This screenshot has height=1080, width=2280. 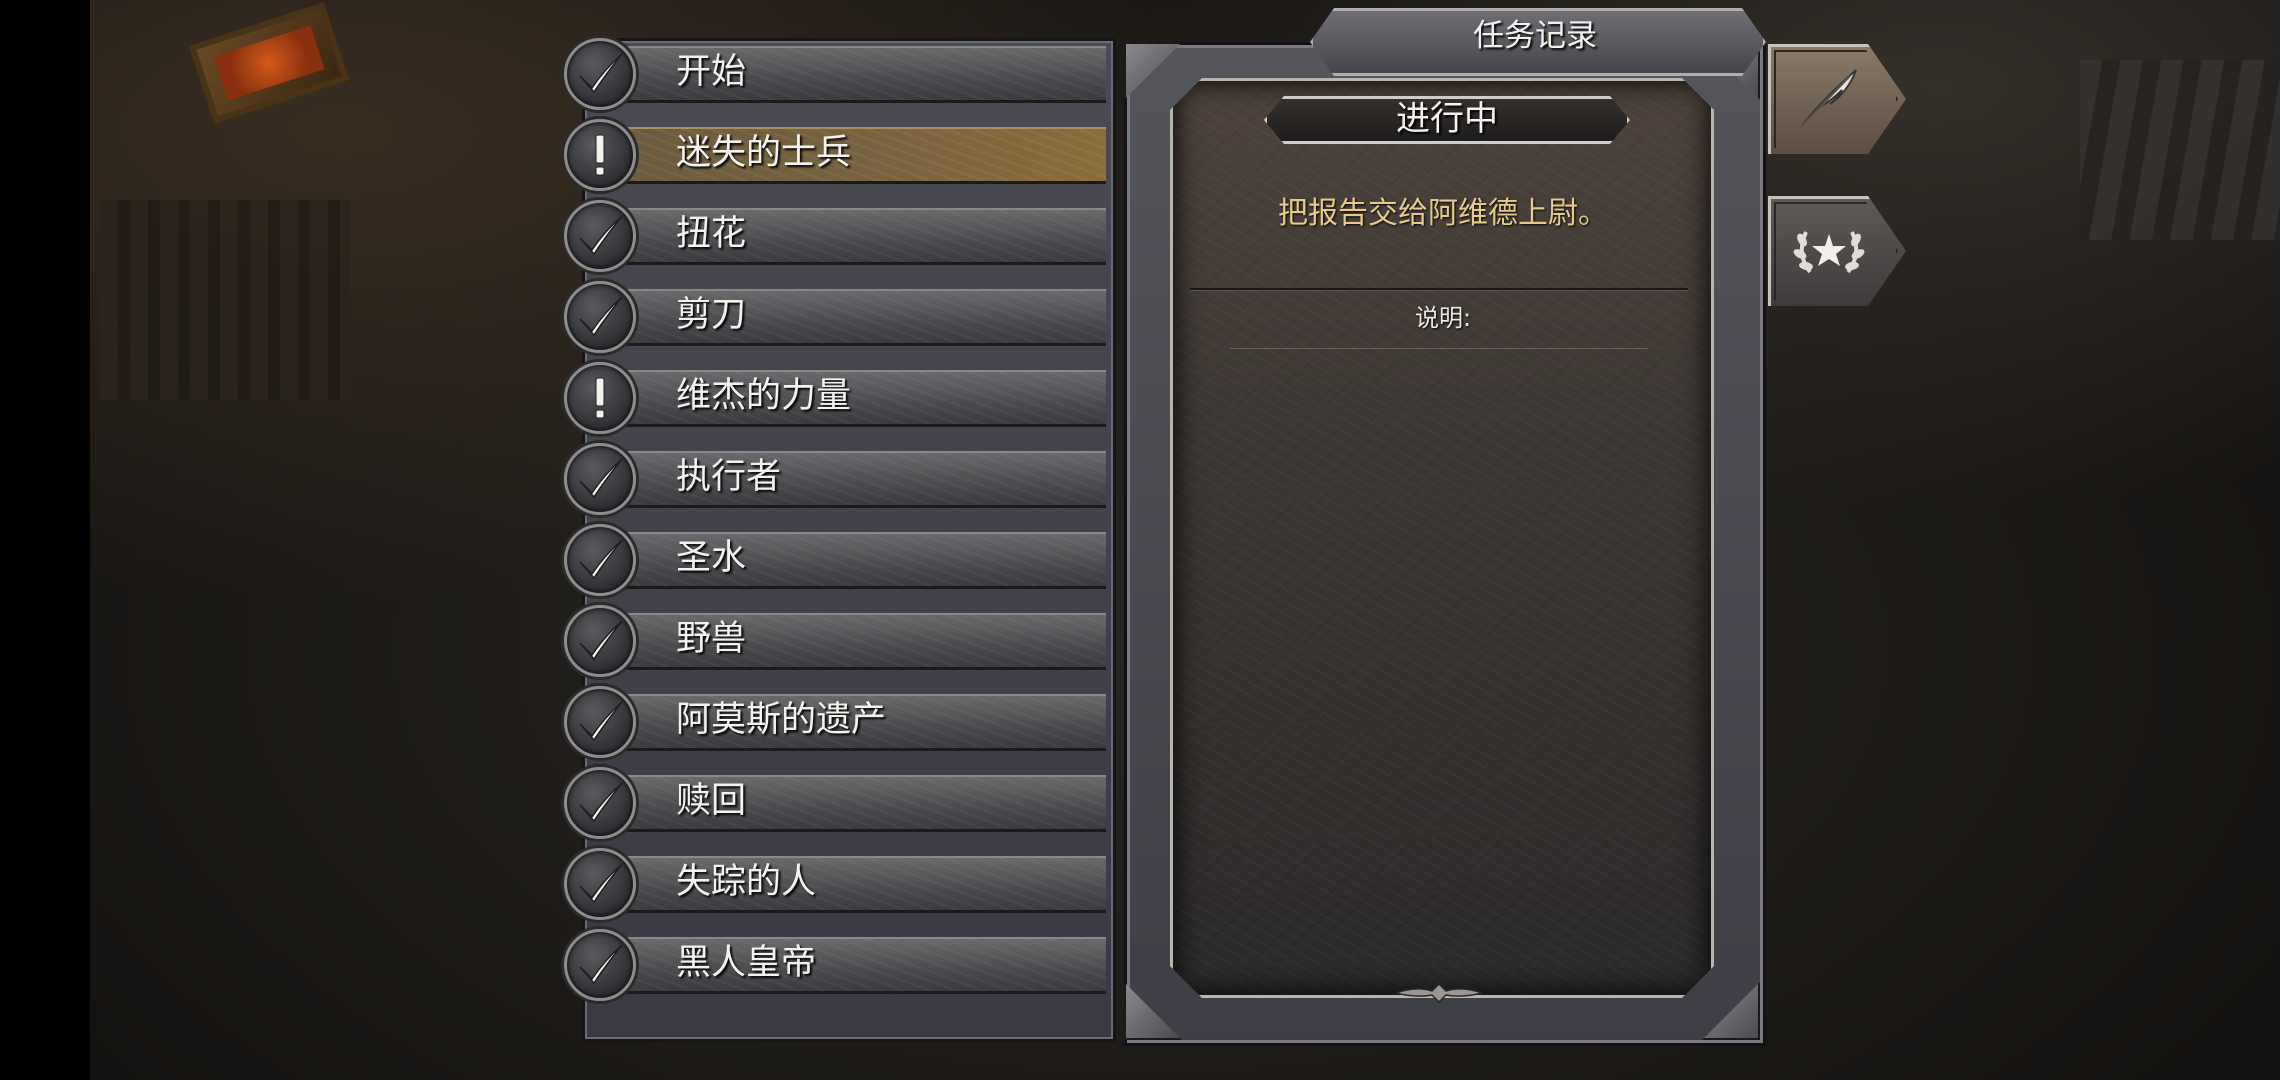 I want to click on description-underline, so click(x=1439, y=348).